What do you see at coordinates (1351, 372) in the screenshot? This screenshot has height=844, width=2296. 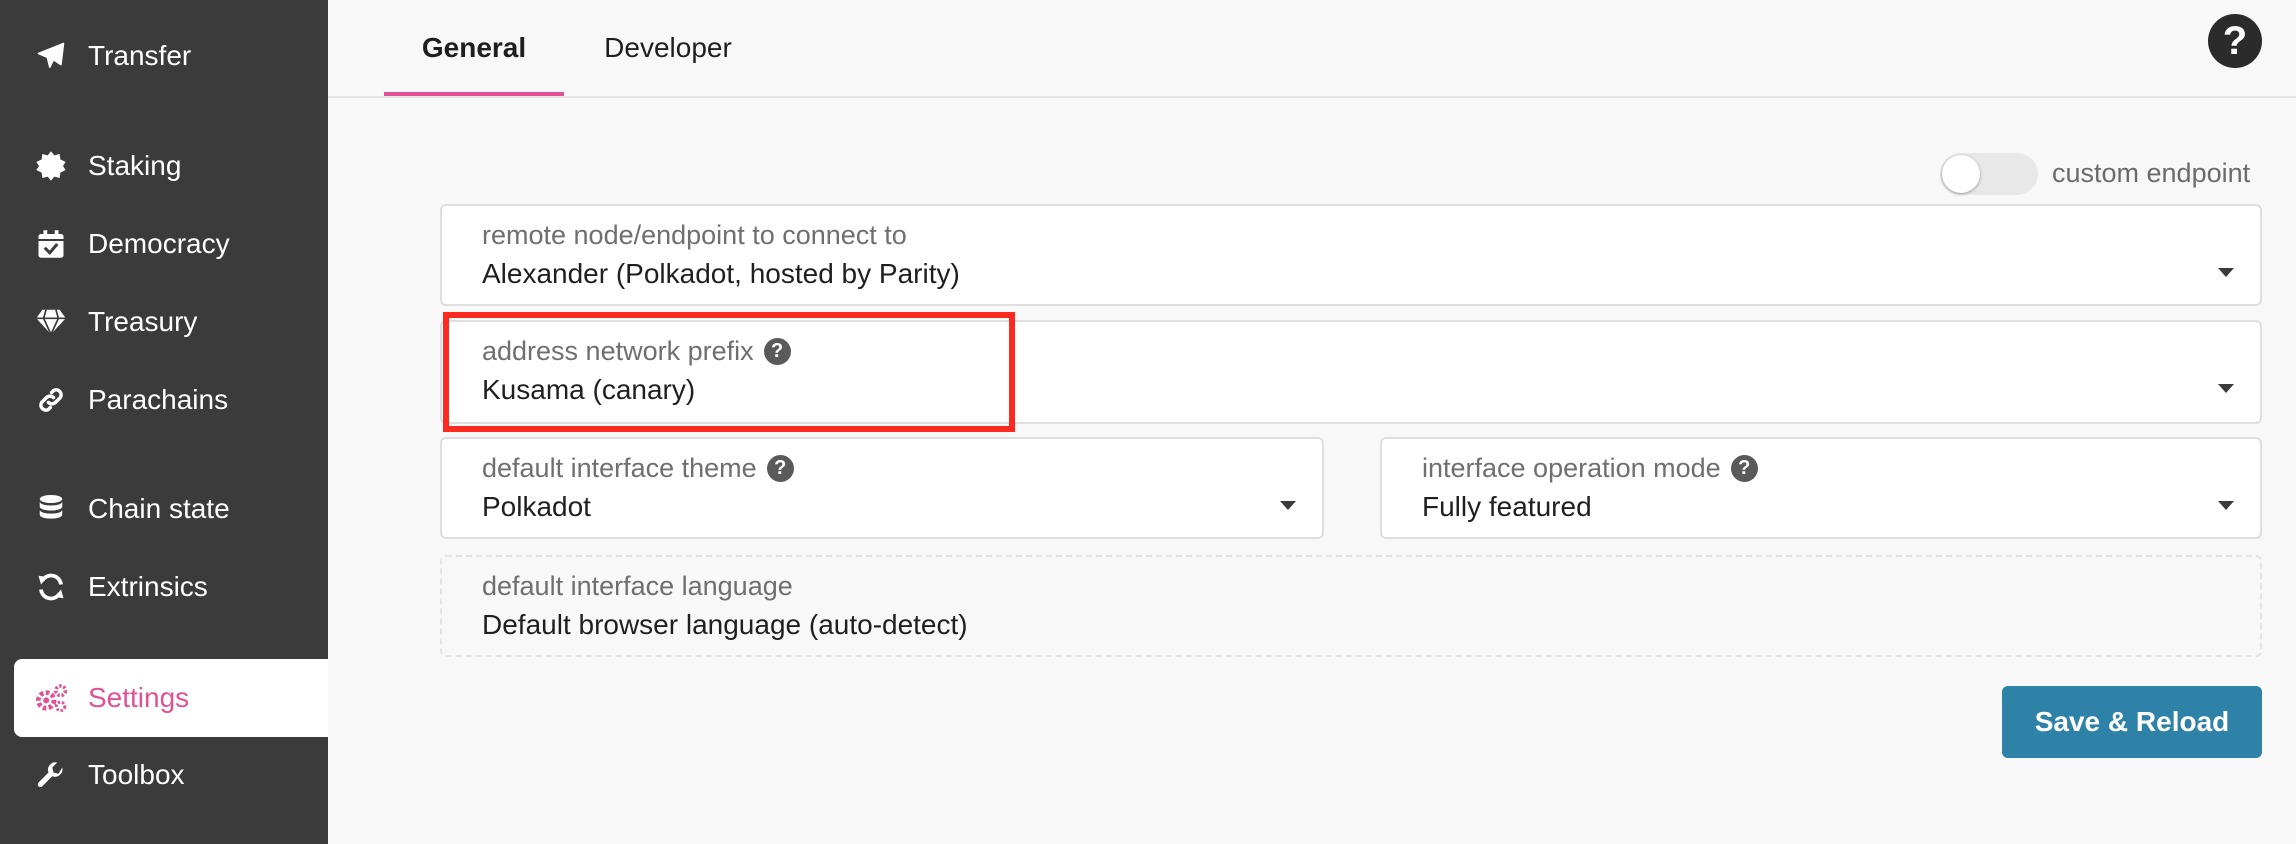 I see `address-prefix-dropdown: address network prefix? Kusama (canary)` at bounding box center [1351, 372].